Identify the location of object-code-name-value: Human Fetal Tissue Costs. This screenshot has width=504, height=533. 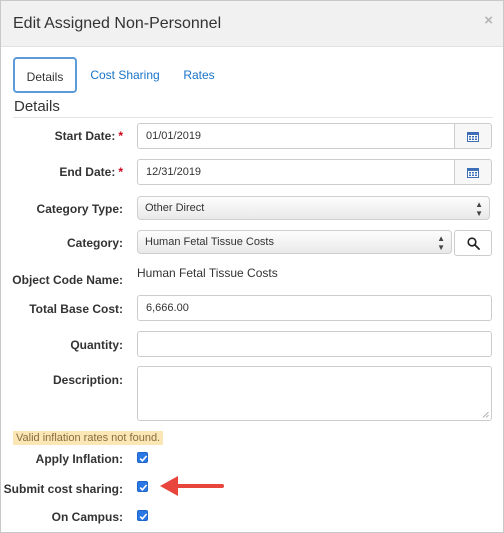
(207, 273).